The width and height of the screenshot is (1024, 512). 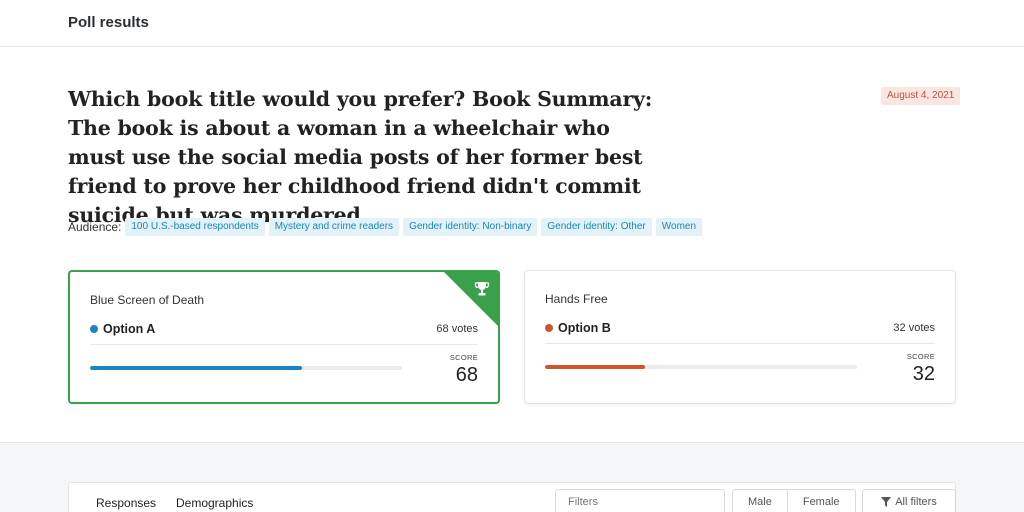 What do you see at coordinates (640, 500) in the screenshot?
I see `filters-input` at bounding box center [640, 500].